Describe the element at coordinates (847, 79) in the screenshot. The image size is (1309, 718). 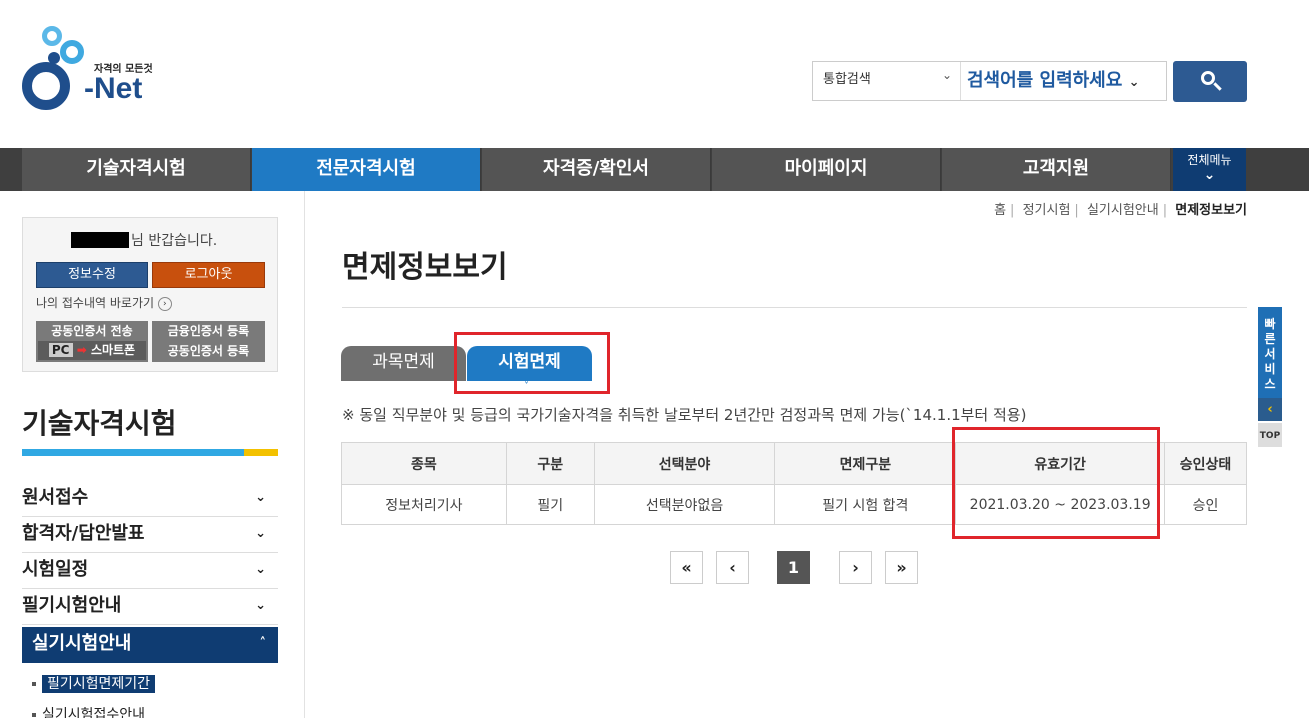
I see `search-scope-value: 통합검색` at that location.